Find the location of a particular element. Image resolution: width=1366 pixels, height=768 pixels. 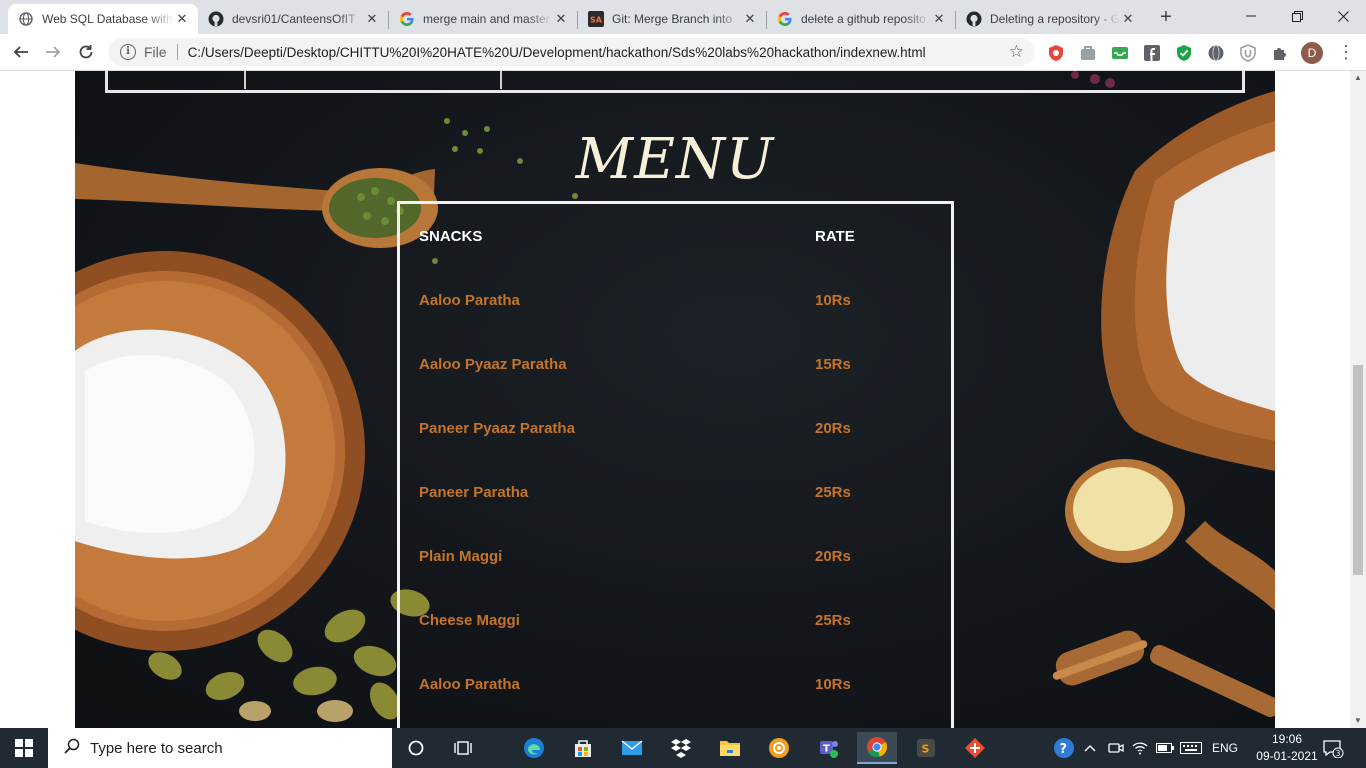

taskbar-search-box: Type here to search is located at coordinates (220, 748).